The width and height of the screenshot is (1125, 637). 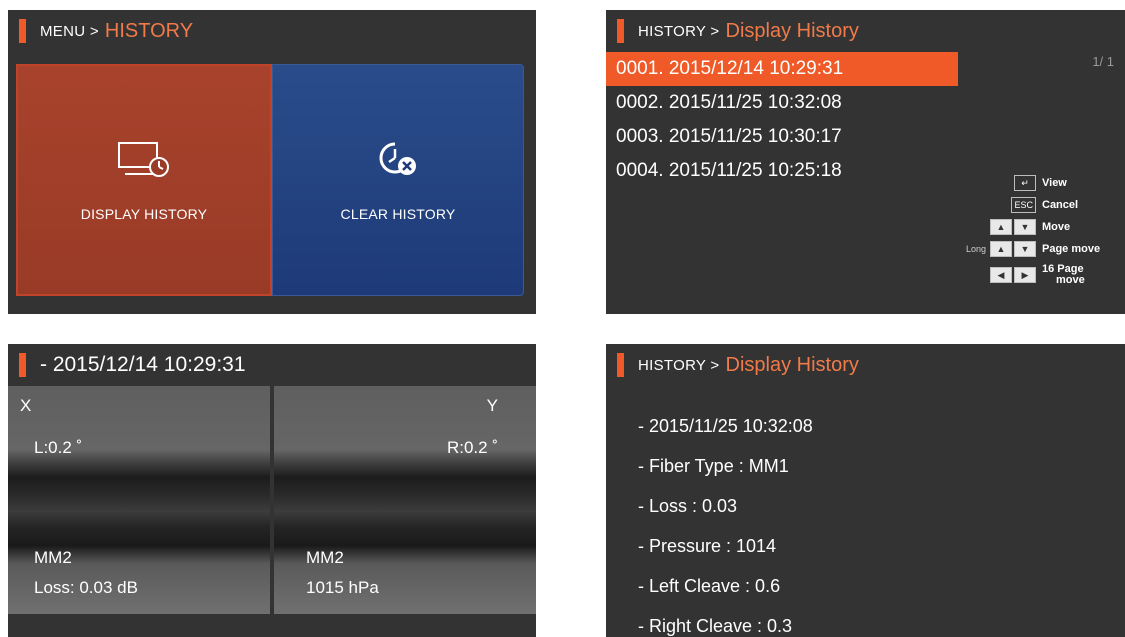 I want to click on clear-history-button: CLEAR HISTORY, so click(x=398, y=180).